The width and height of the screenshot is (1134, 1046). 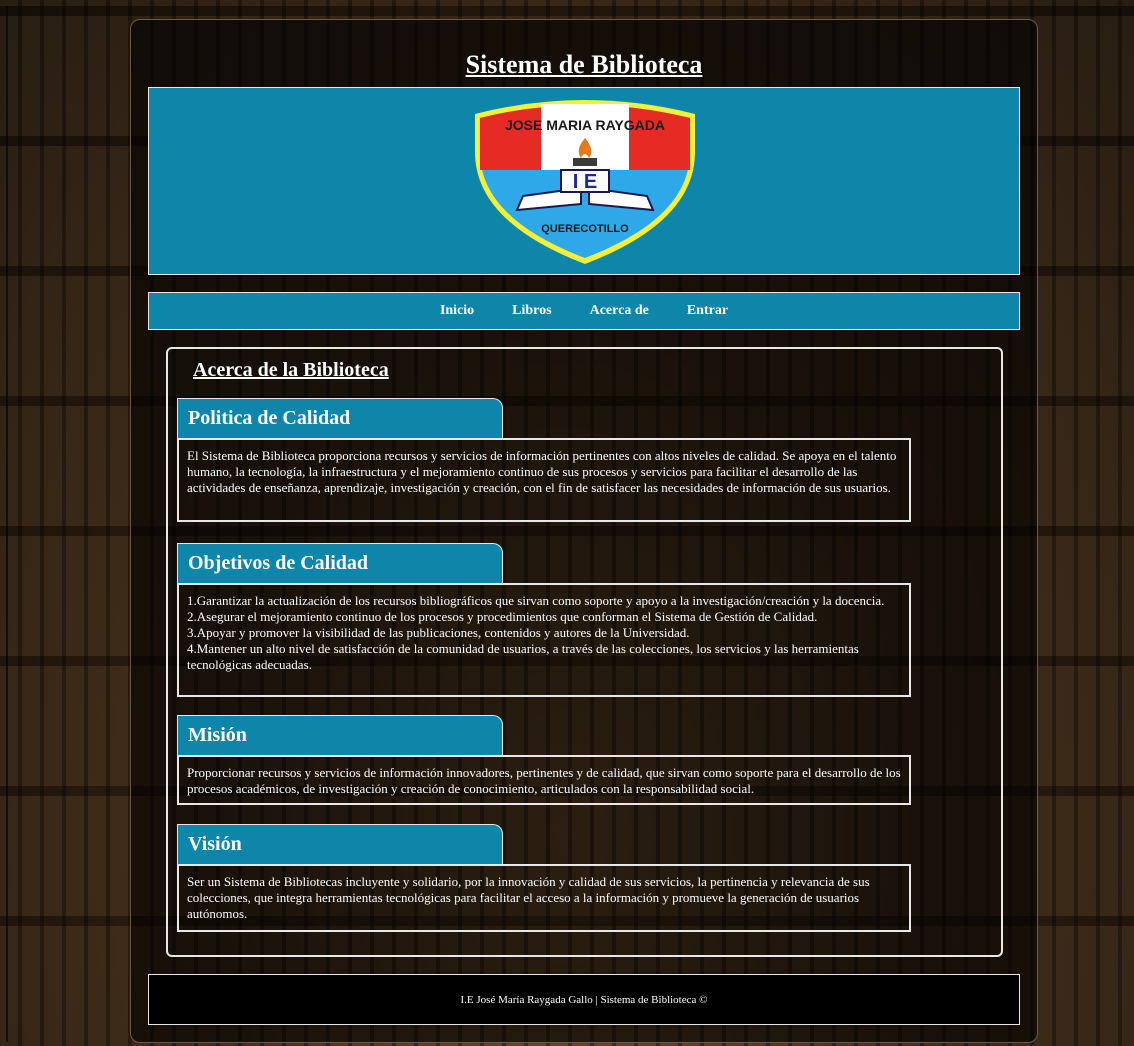 What do you see at coordinates (340, 844) in the screenshot?
I see `section-heading-vision: Visión` at bounding box center [340, 844].